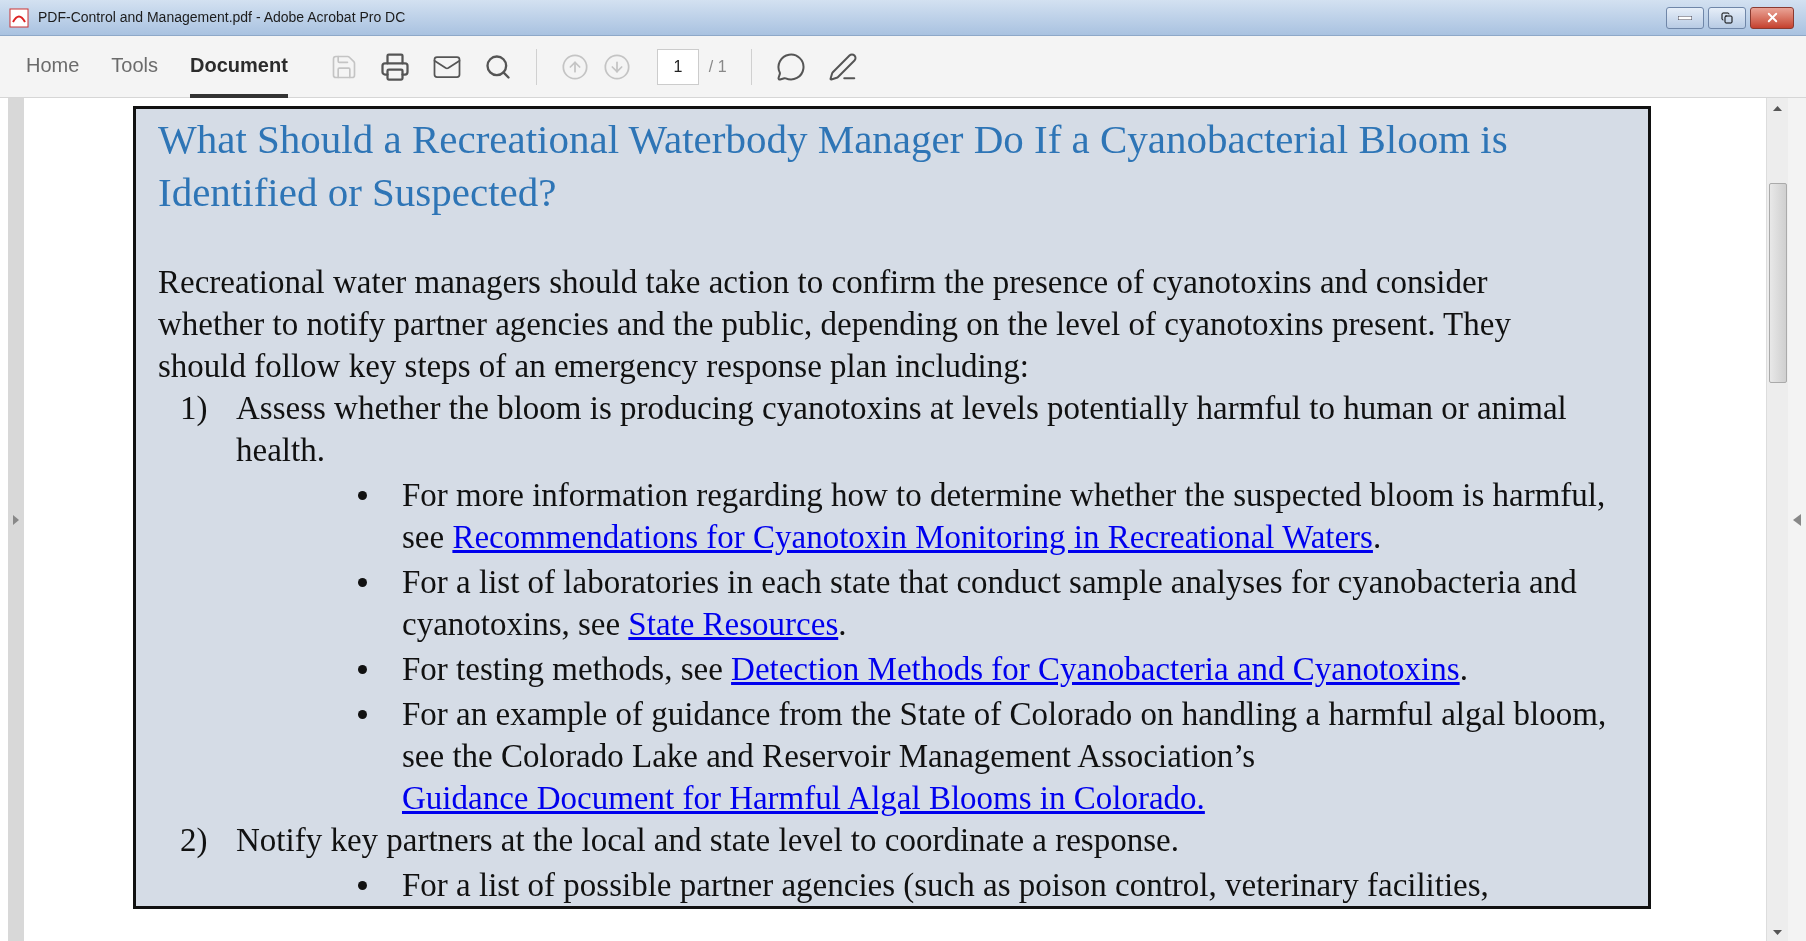 The width and height of the screenshot is (1806, 941). I want to click on bullet-text: For testing methods, see Detection Methods for Cyanobacteria and Cyanotoxins., so click(935, 669).